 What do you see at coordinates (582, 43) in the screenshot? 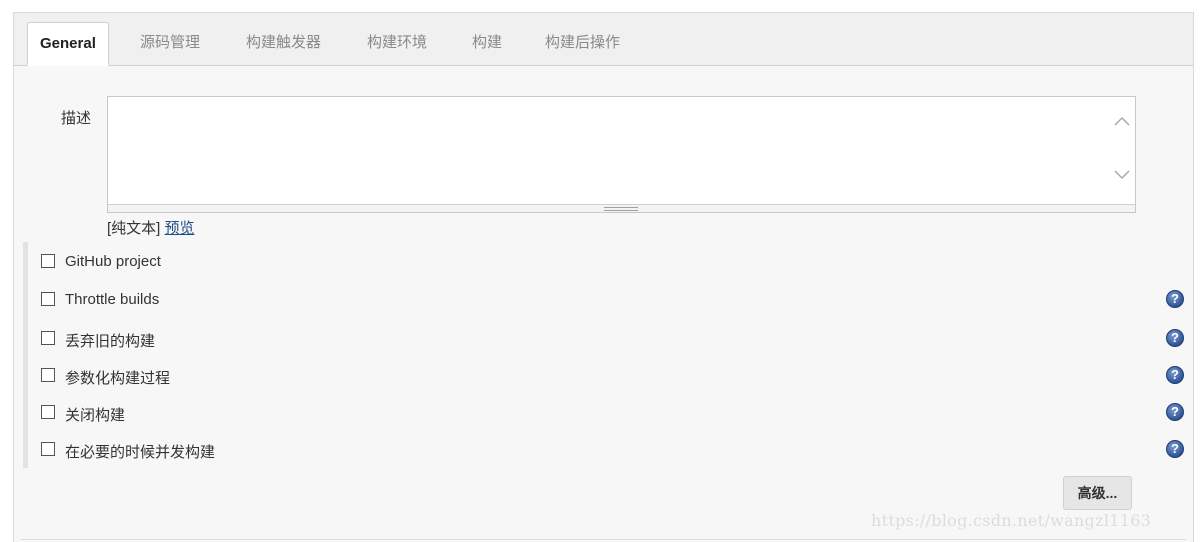
I see `tab-post-build-actions: 构建后操作` at bounding box center [582, 43].